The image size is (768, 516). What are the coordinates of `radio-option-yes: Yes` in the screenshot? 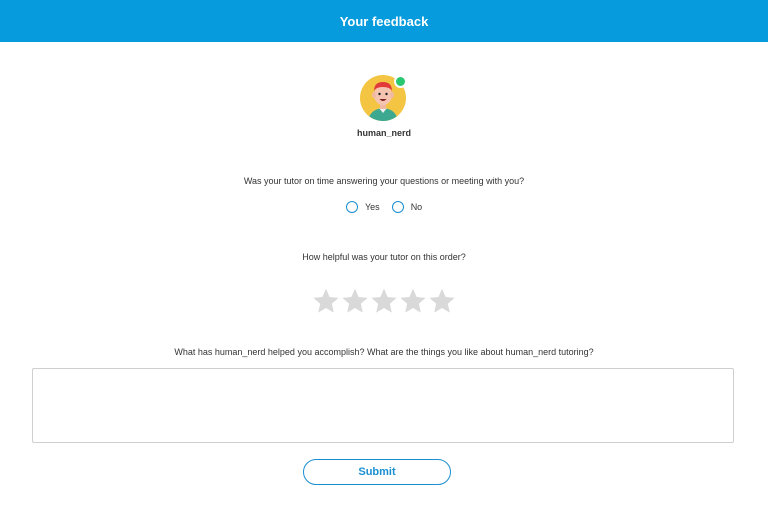 It's located at (363, 207).